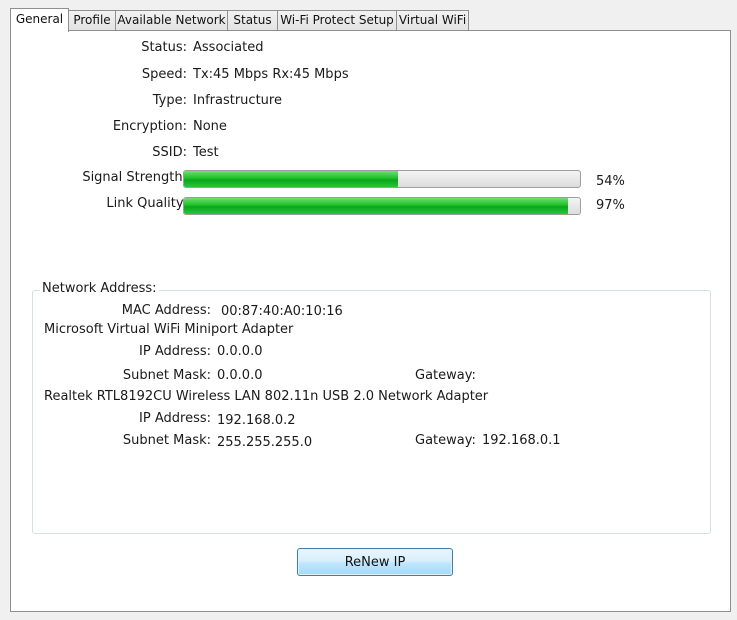 The image size is (737, 620). Describe the element at coordinates (171, 20) in the screenshot. I see `tab-available-network: Available Network` at that location.